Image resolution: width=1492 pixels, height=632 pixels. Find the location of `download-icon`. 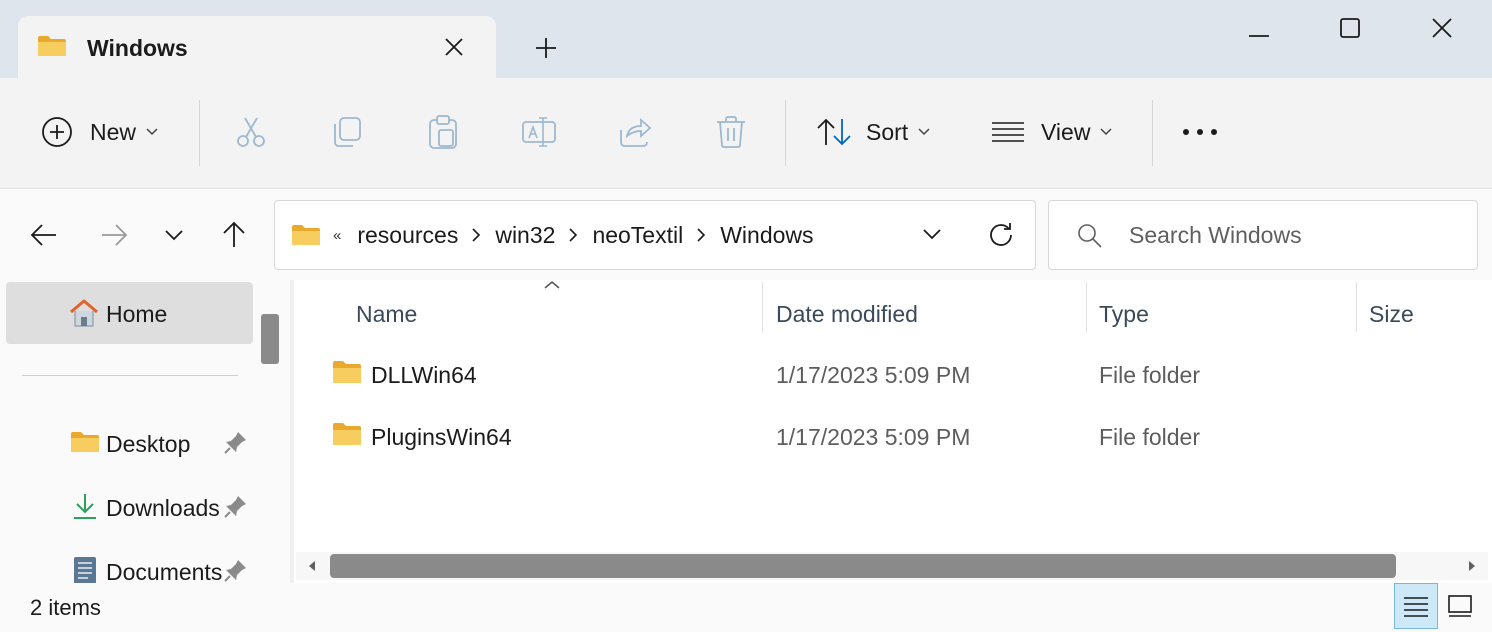

download-icon is located at coordinates (85, 506).